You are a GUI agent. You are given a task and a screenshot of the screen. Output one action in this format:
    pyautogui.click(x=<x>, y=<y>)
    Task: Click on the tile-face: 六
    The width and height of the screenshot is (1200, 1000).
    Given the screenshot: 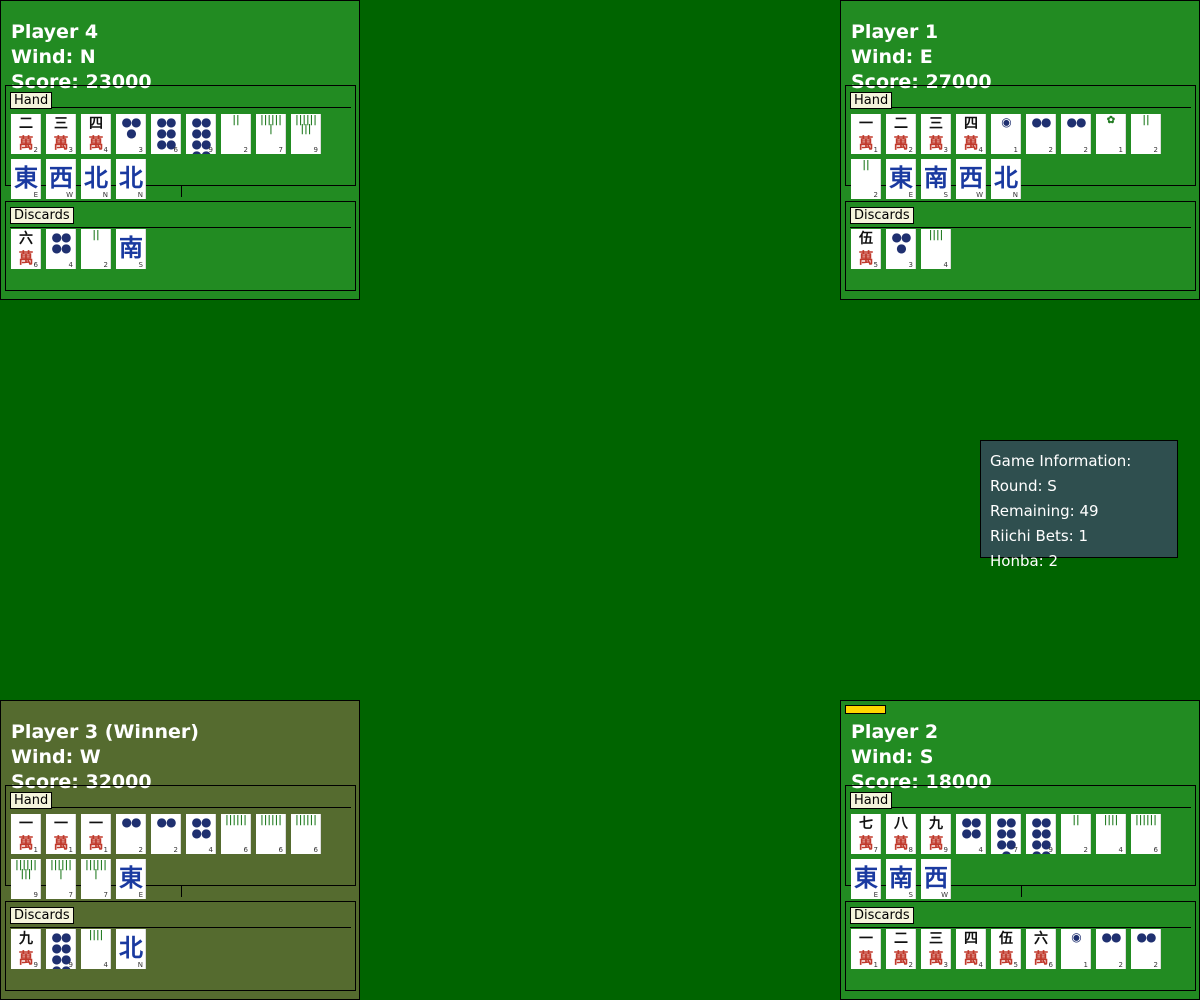 What is the action you would take?
    pyautogui.click(x=26, y=239)
    